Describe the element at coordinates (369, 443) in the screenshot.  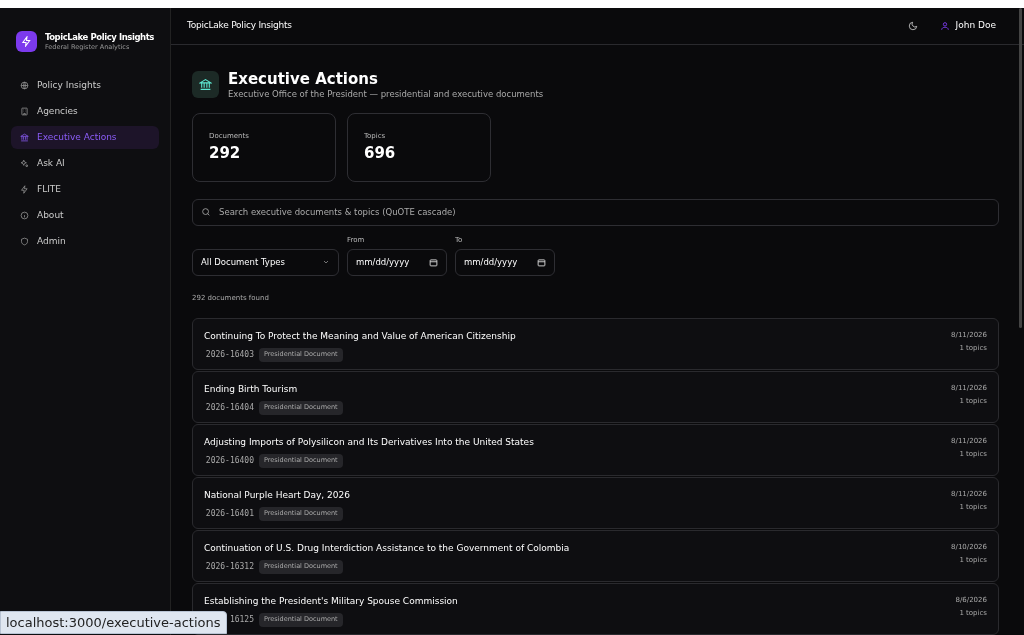
I see `document-title: Adjusting Imports of Polysilicon and Its Derivatives Into the United States` at that location.